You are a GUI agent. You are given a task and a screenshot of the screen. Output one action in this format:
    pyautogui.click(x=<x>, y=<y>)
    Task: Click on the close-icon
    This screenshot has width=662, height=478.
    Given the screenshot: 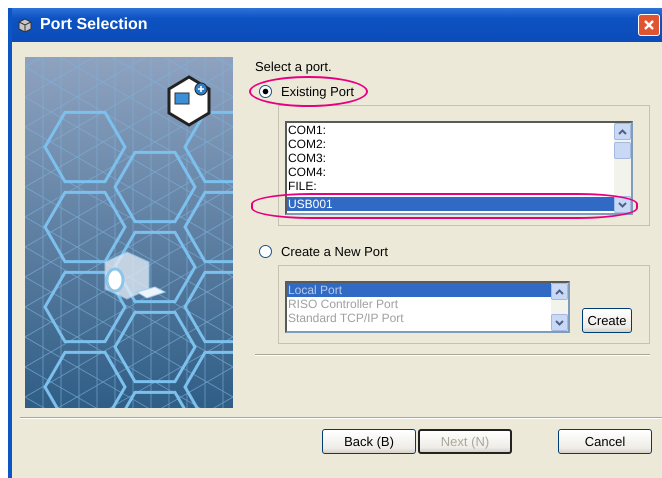 What is the action you would take?
    pyautogui.click(x=649, y=25)
    